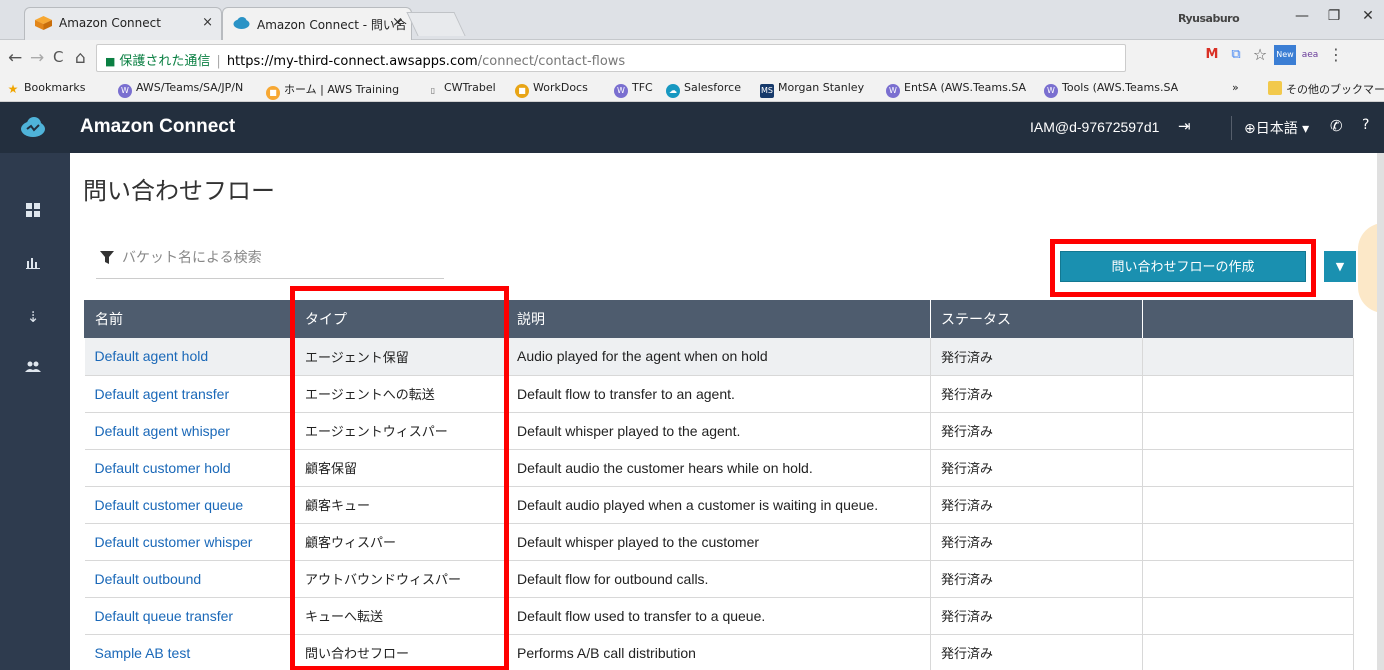 The width and height of the screenshot is (1384, 670). Describe the element at coordinates (80, 58) in the screenshot. I see `home-icon: ⌂` at that location.